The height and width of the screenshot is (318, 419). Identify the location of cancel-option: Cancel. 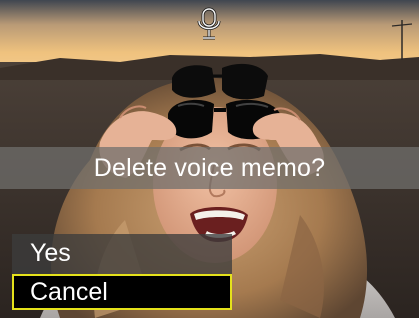
(122, 292).